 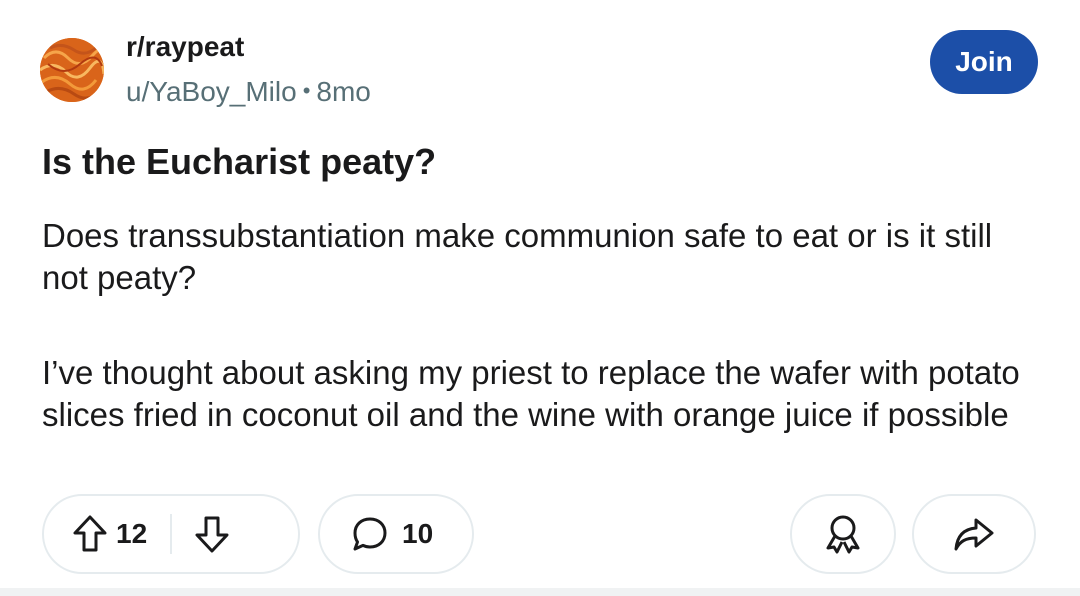 I want to click on vote-divider, so click(x=171, y=534).